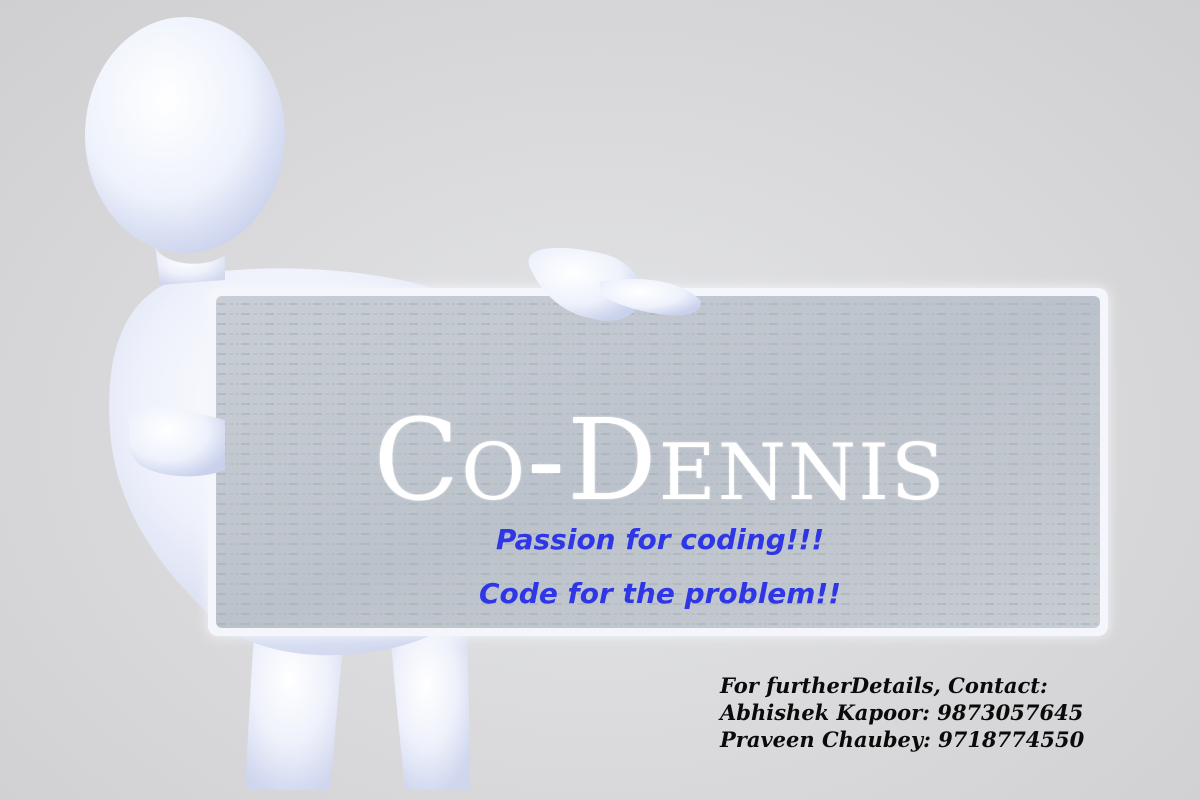 The height and width of the screenshot is (800, 1200). What do you see at coordinates (884, 685) in the screenshot?
I see `contact-heading: For furtherDetails, Contact:` at bounding box center [884, 685].